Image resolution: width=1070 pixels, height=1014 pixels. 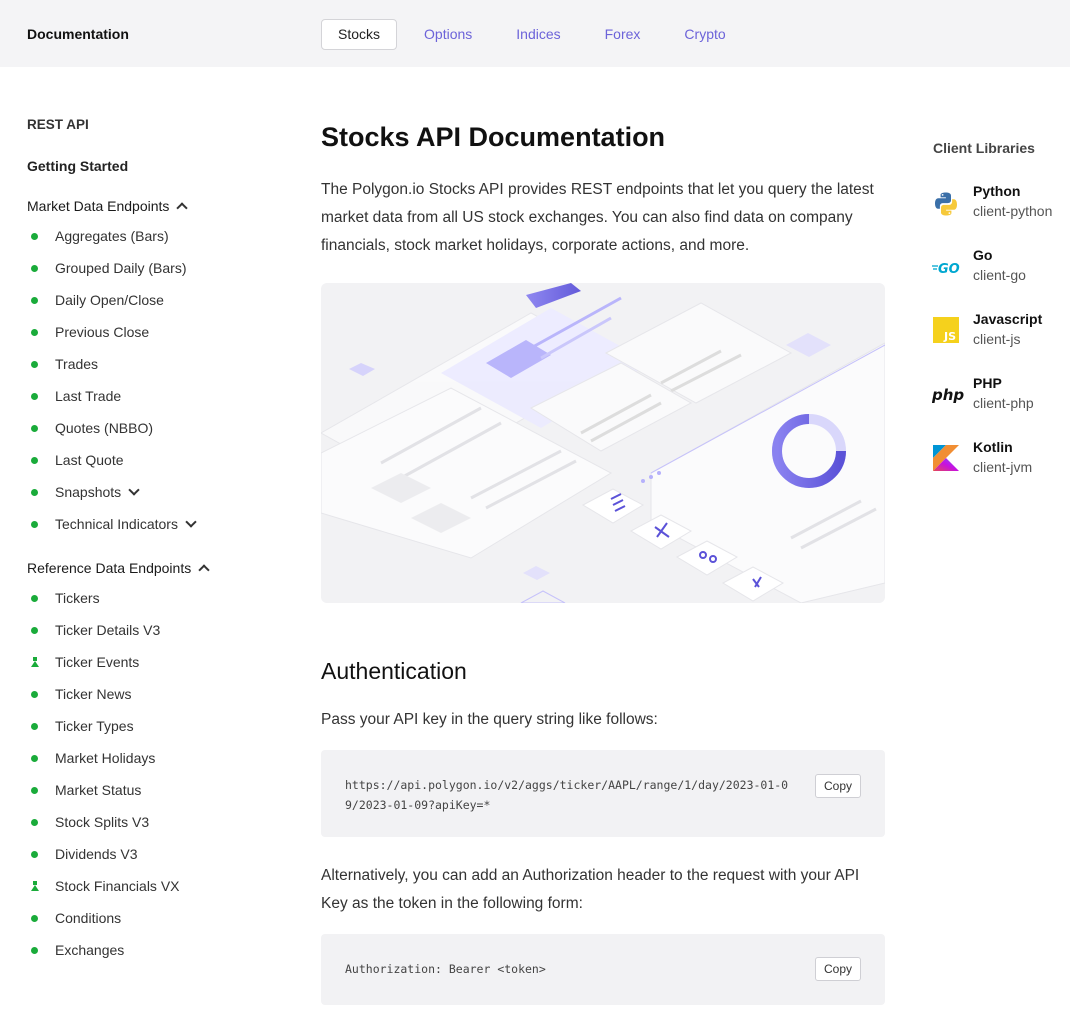 What do you see at coordinates (1013, 211) in the screenshot?
I see `library-repo: client-python` at bounding box center [1013, 211].